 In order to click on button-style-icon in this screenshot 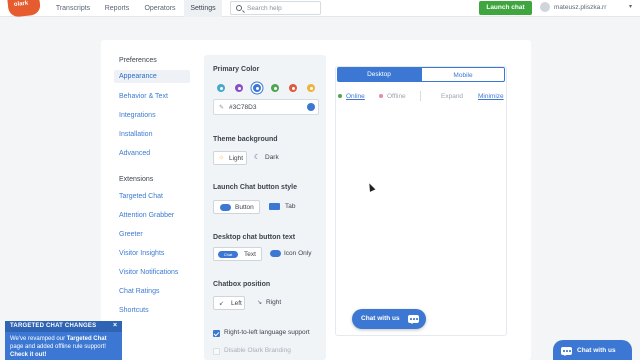, I will do `click(225, 207)`.